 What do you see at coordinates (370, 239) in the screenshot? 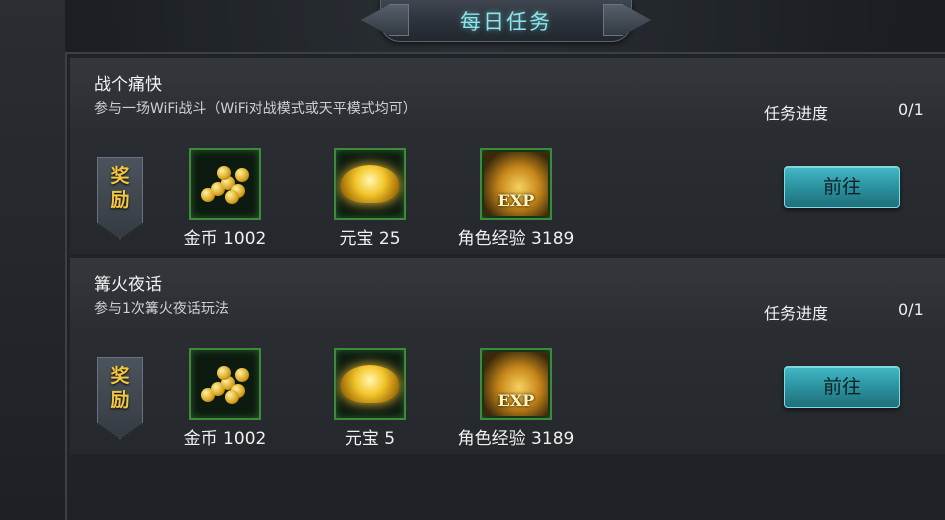
I see `reward-name: 元宝 25` at bounding box center [370, 239].